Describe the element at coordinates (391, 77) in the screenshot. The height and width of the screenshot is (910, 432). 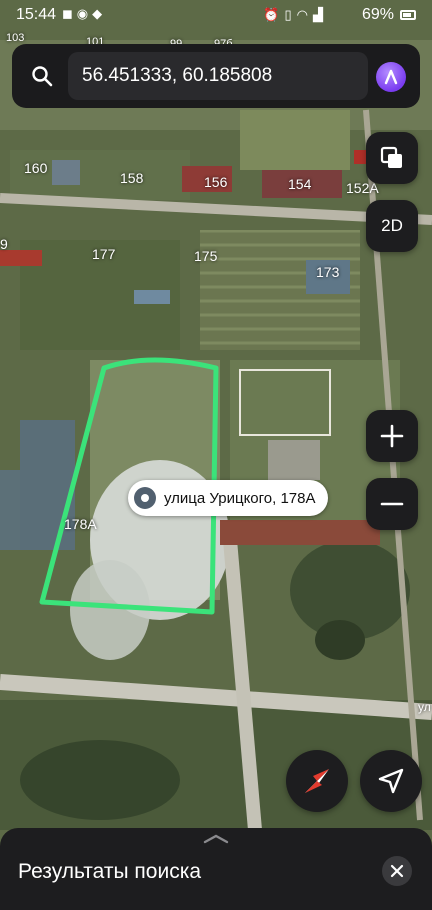
I see `alice-icon` at that location.